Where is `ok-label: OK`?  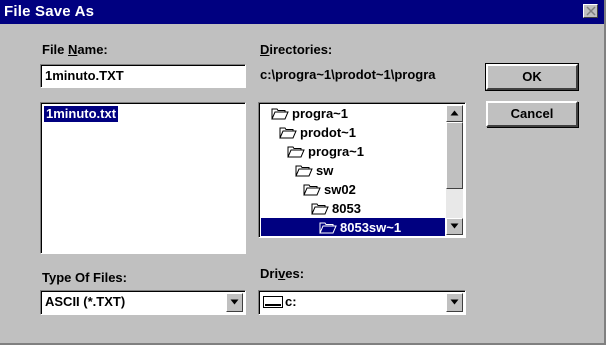 ok-label: OK is located at coordinates (532, 76).